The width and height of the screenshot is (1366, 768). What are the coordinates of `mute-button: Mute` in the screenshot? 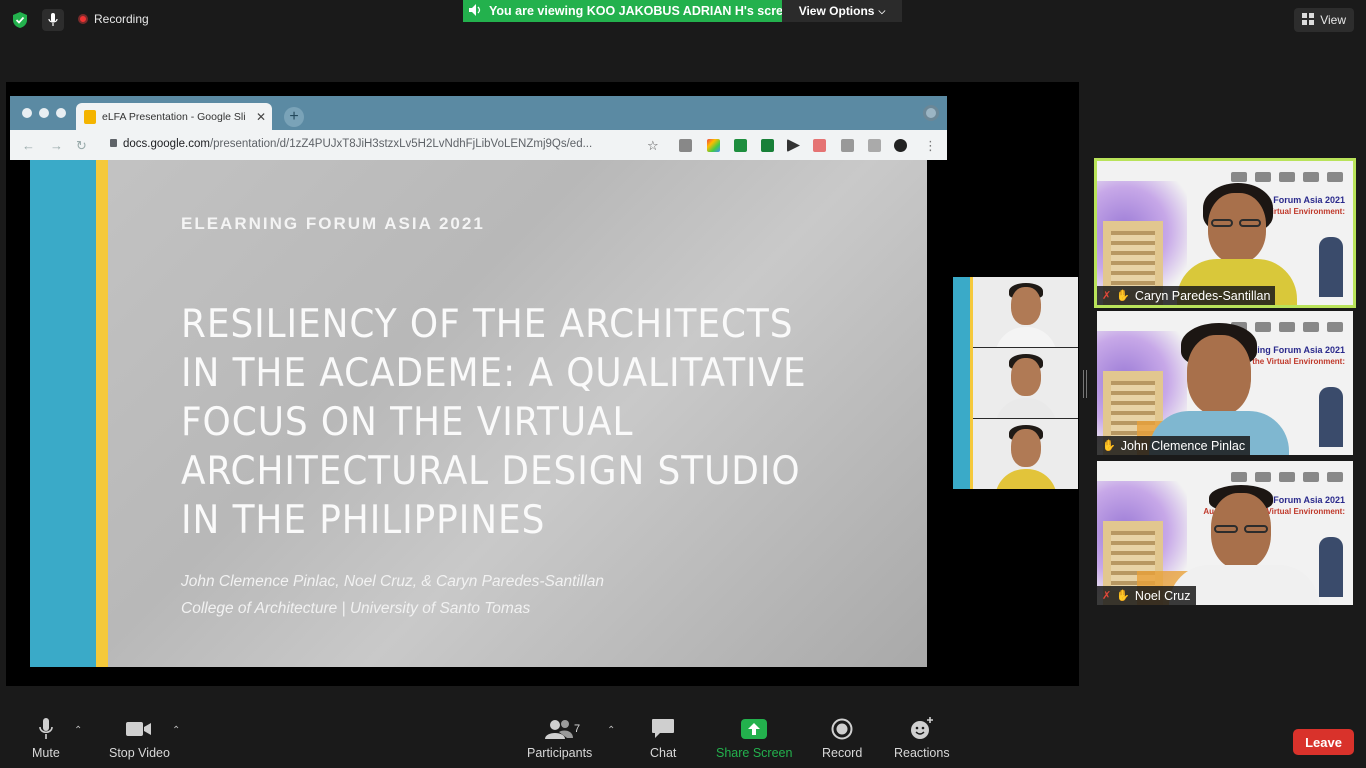 It's located at (46, 738).